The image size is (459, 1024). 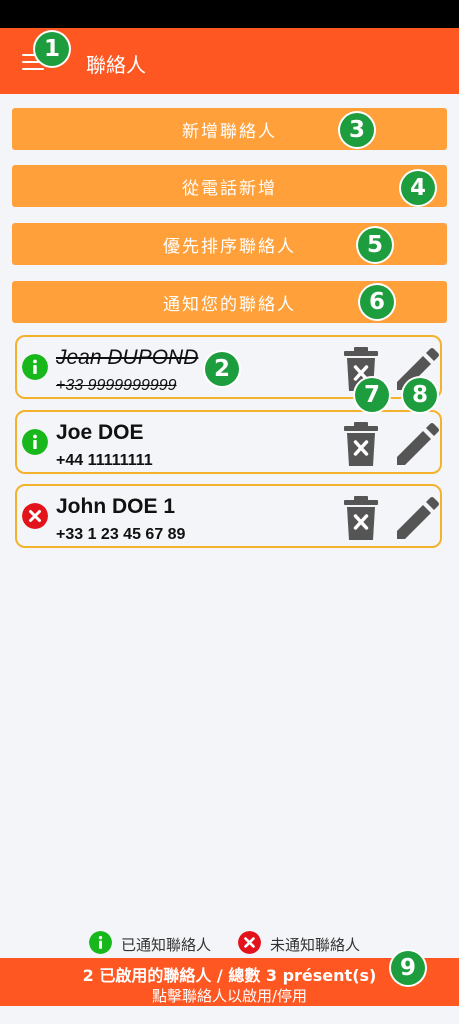 I want to click on annotation-badge: 8, so click(x=420, y=395).